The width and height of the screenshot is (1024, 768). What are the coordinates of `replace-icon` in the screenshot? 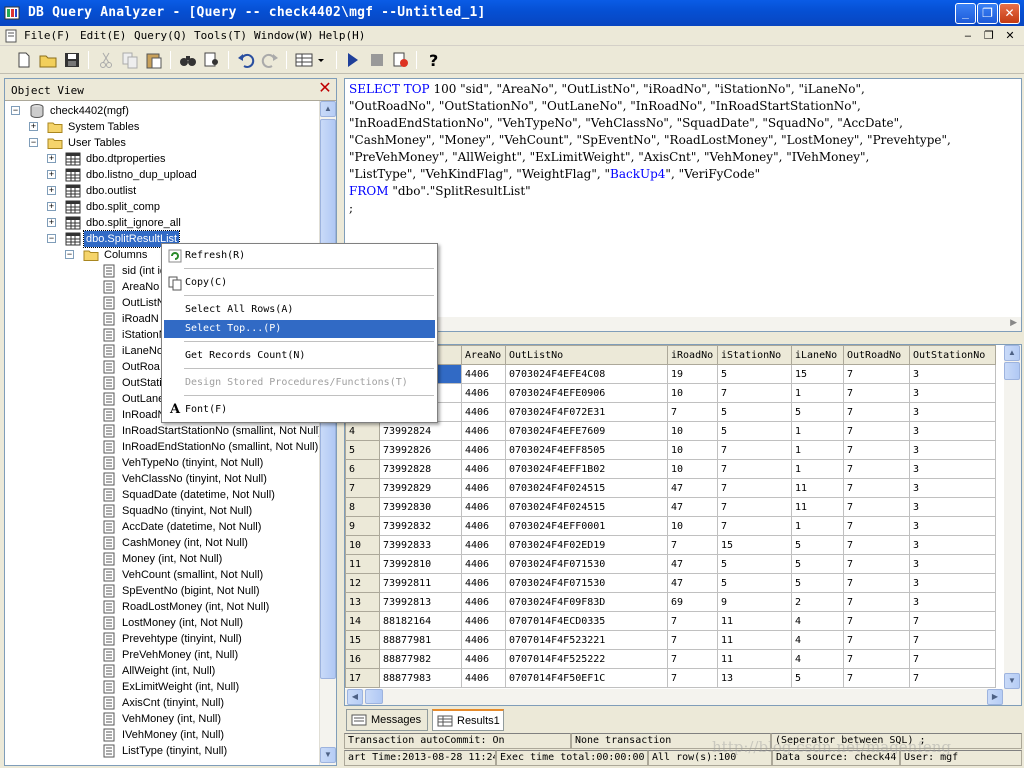 It's located at (212, 60).